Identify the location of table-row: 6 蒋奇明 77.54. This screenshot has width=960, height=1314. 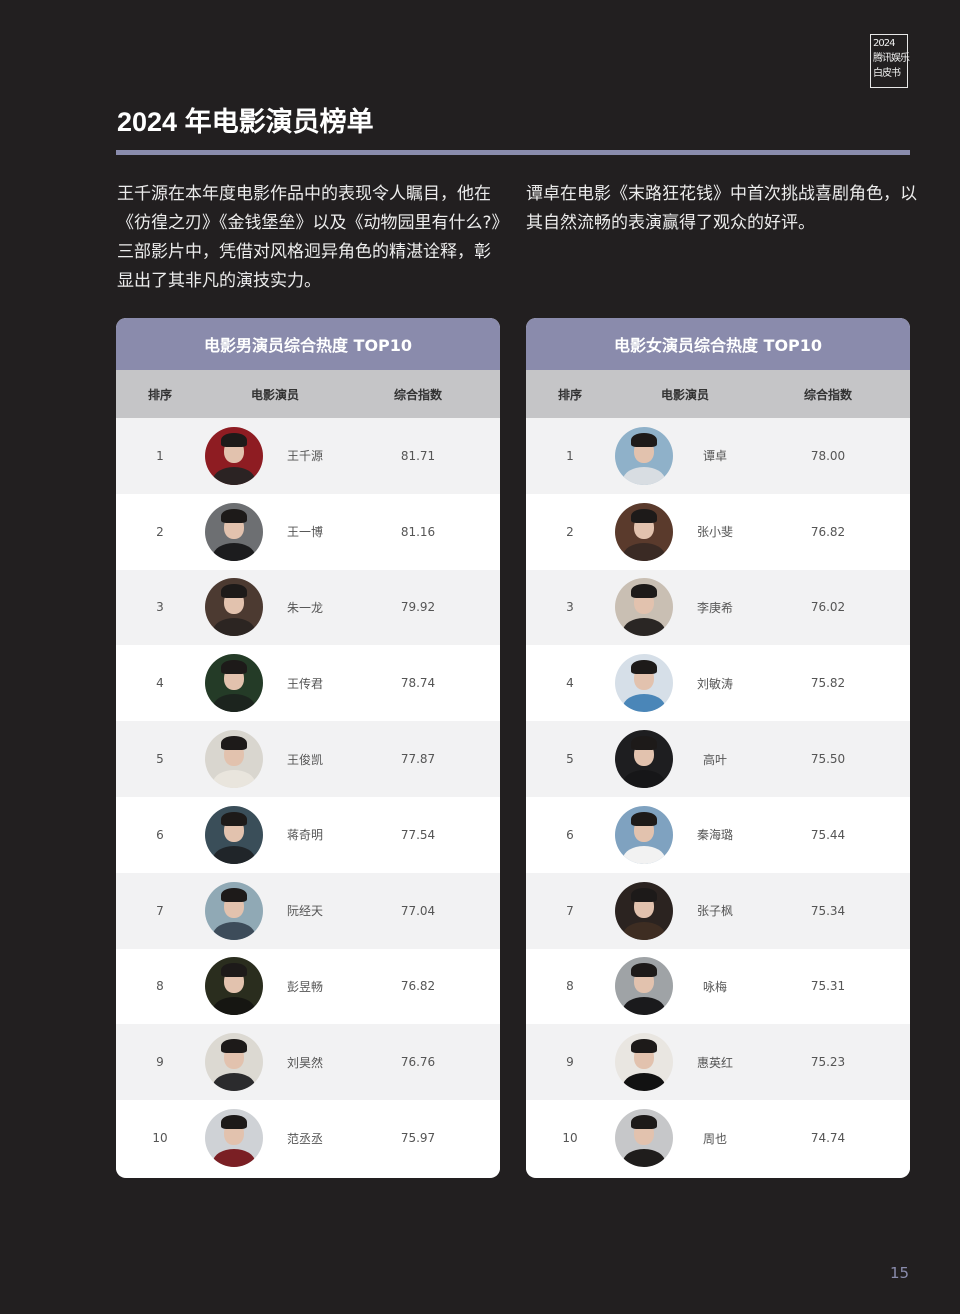
(308, 834).